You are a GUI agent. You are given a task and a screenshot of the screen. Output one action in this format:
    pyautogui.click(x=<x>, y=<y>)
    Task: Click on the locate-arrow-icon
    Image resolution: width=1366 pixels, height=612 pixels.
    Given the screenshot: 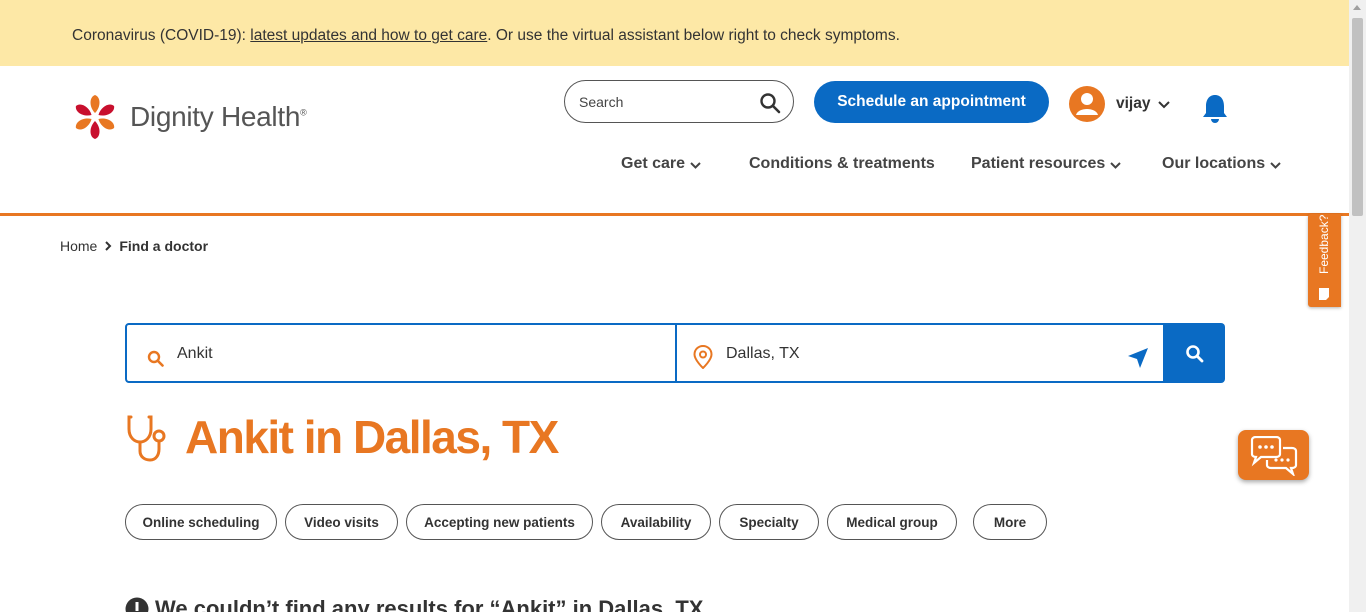 What is the action you would take?
    pyautogui.click(x=1138, y=358)
    